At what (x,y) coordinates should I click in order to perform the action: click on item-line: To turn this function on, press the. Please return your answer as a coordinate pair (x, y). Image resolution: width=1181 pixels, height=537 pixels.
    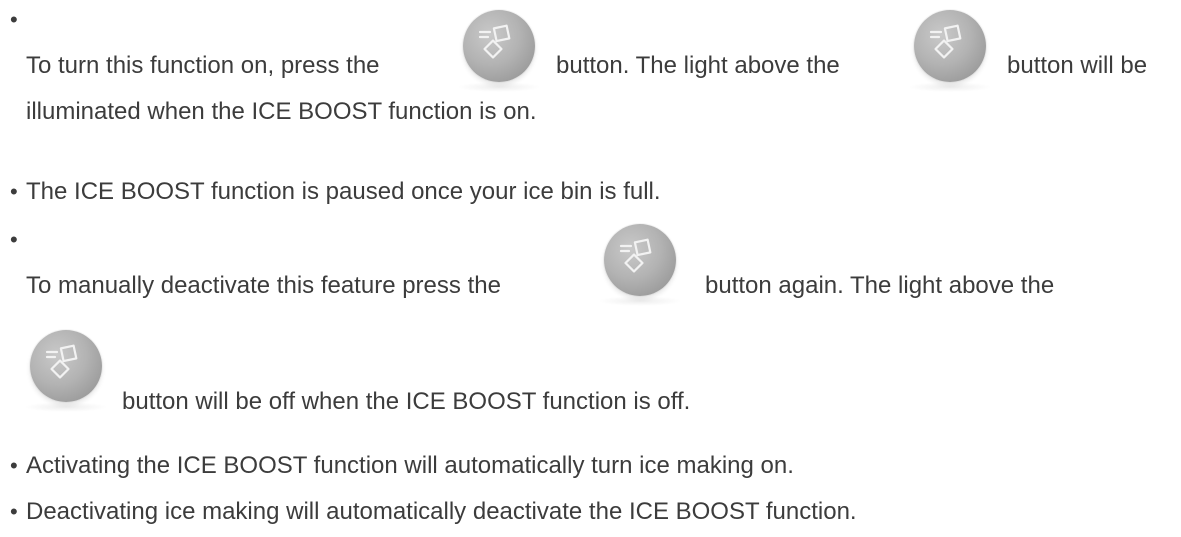
    Looking at the image, I should click on (203, 66).